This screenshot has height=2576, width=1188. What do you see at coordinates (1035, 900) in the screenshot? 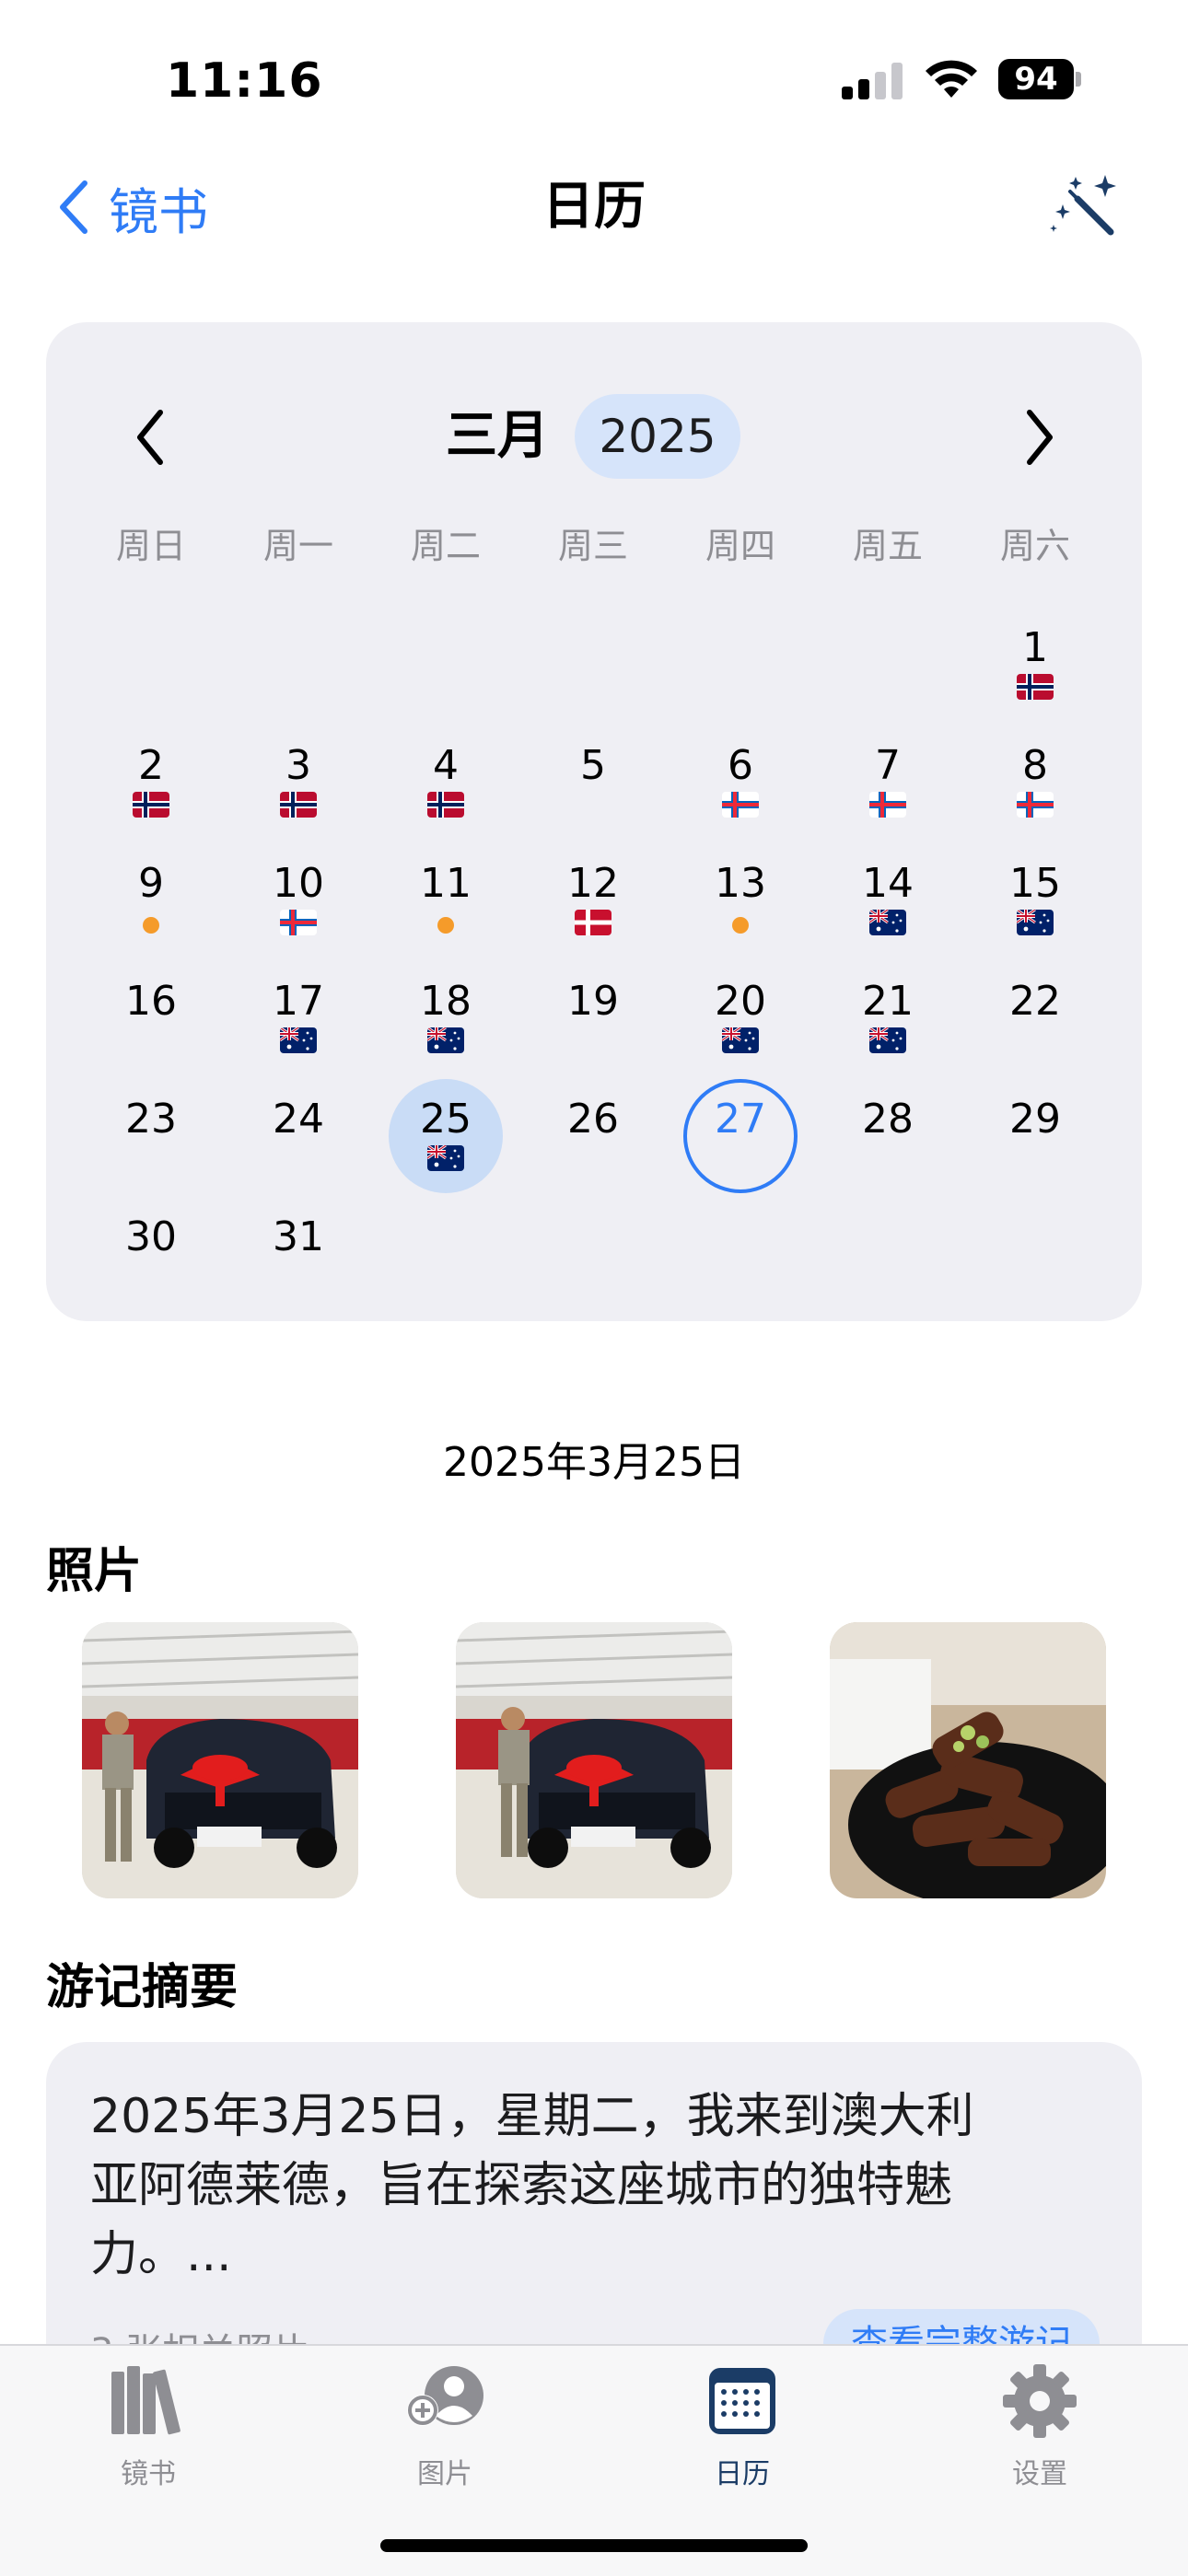
I see `calendar-day: 15` at bounding box center [1035, 900].